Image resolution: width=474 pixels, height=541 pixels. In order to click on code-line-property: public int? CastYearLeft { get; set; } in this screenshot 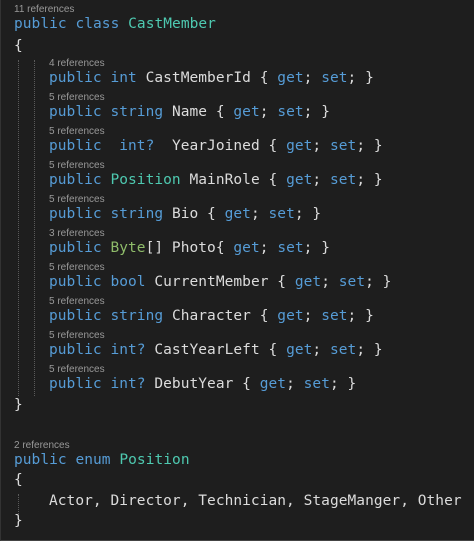, I will do `click(216, 350)`.